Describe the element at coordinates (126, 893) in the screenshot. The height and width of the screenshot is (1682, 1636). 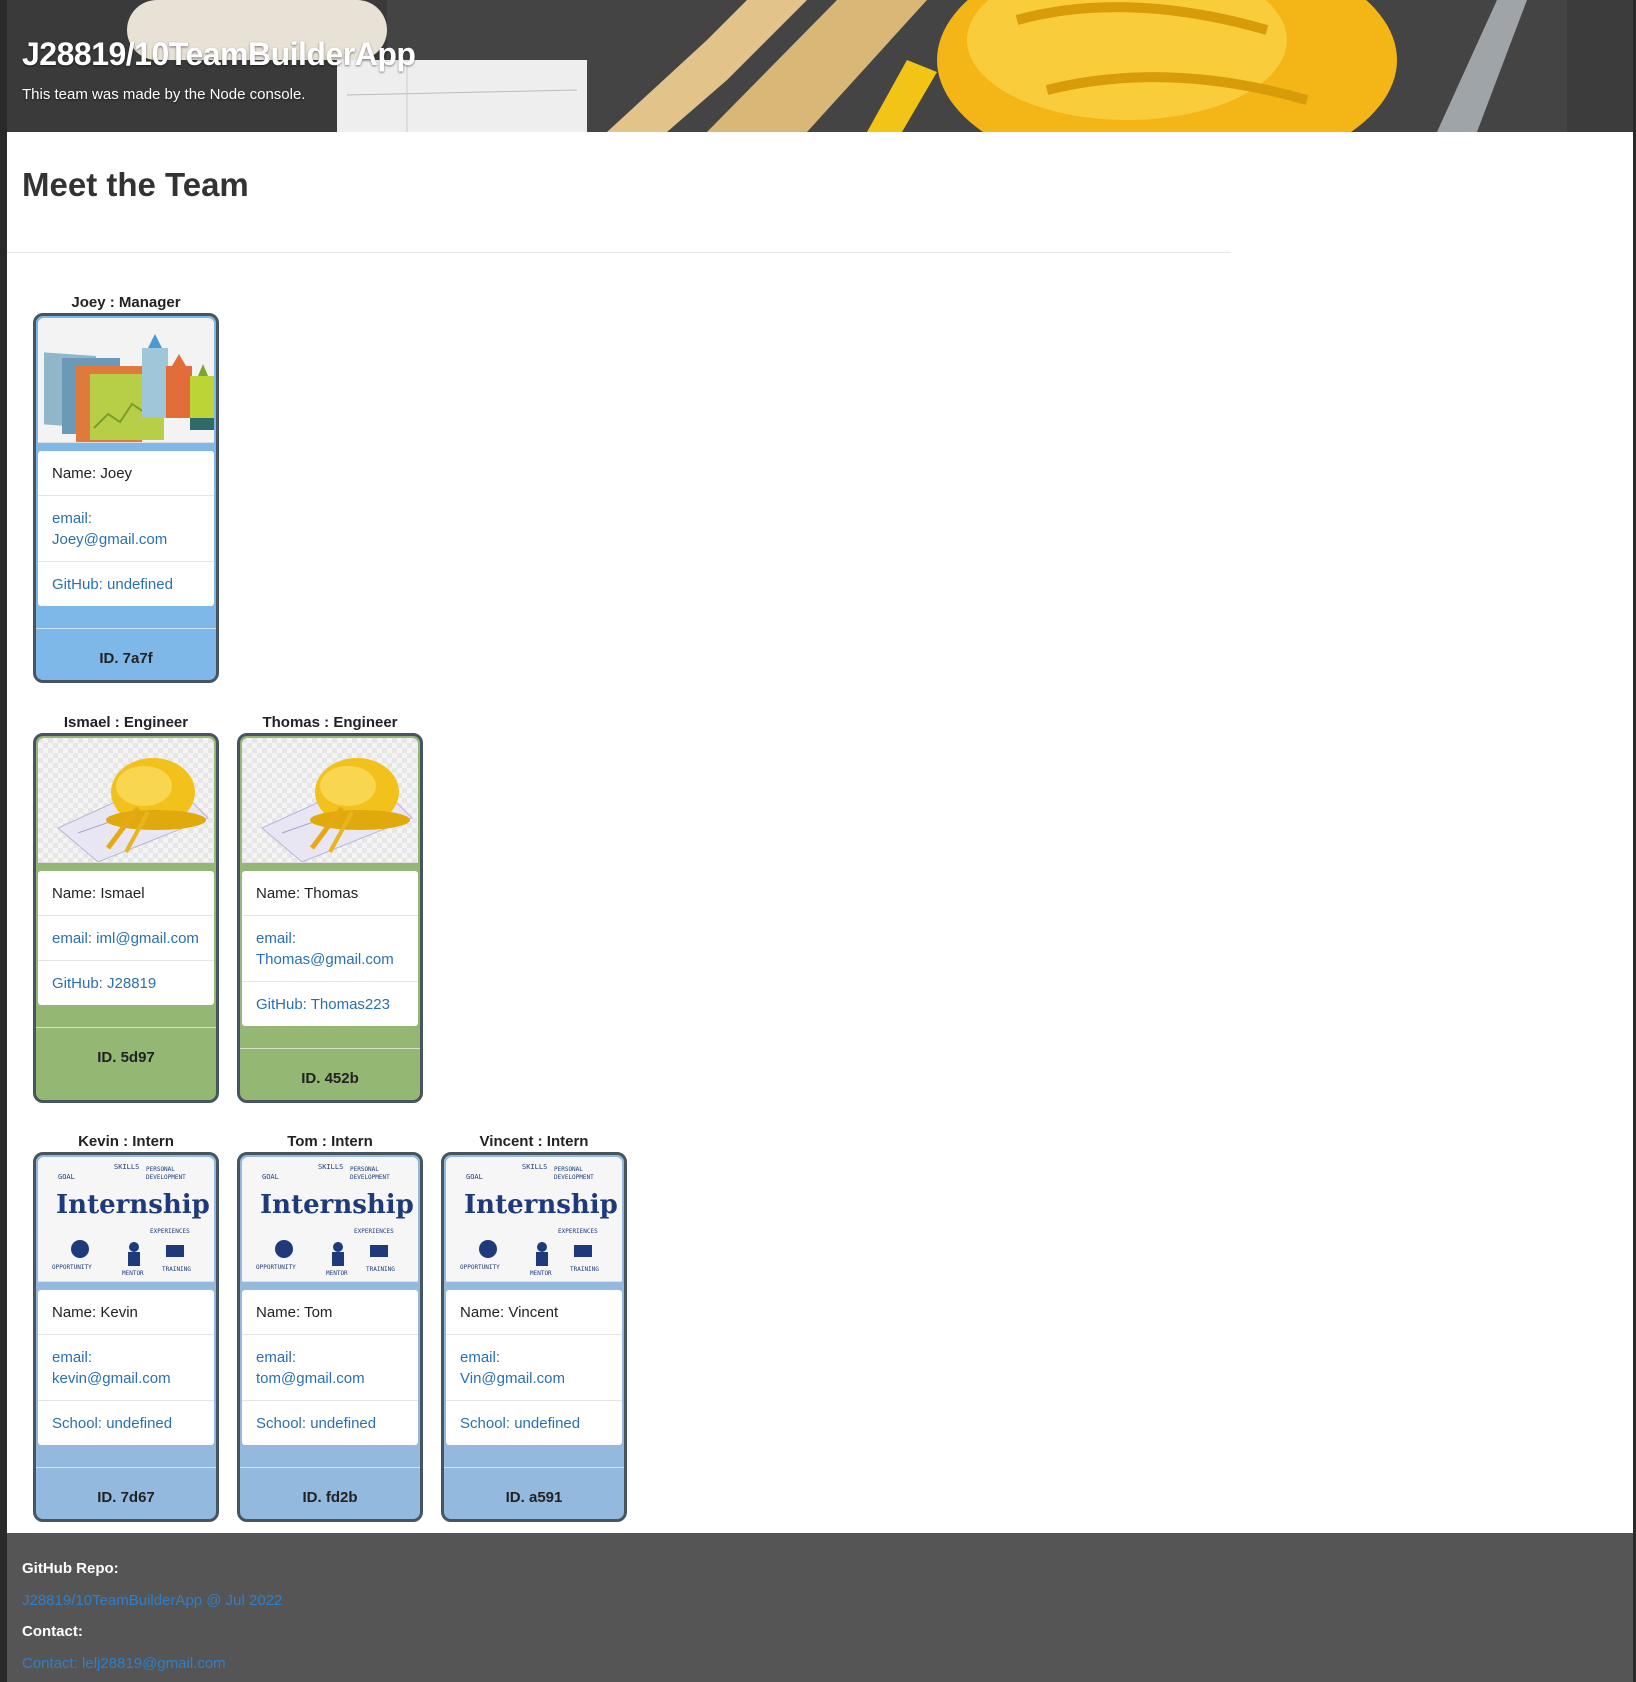
I see `employee-name: Name: Ismael` at that location.